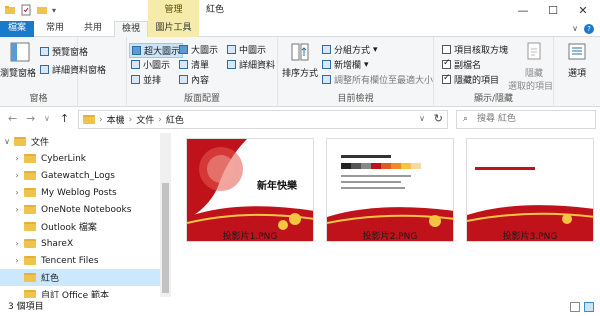 The image size is (600, 316). I want to click on nav-item-label: ShareX, so click(57, 243).